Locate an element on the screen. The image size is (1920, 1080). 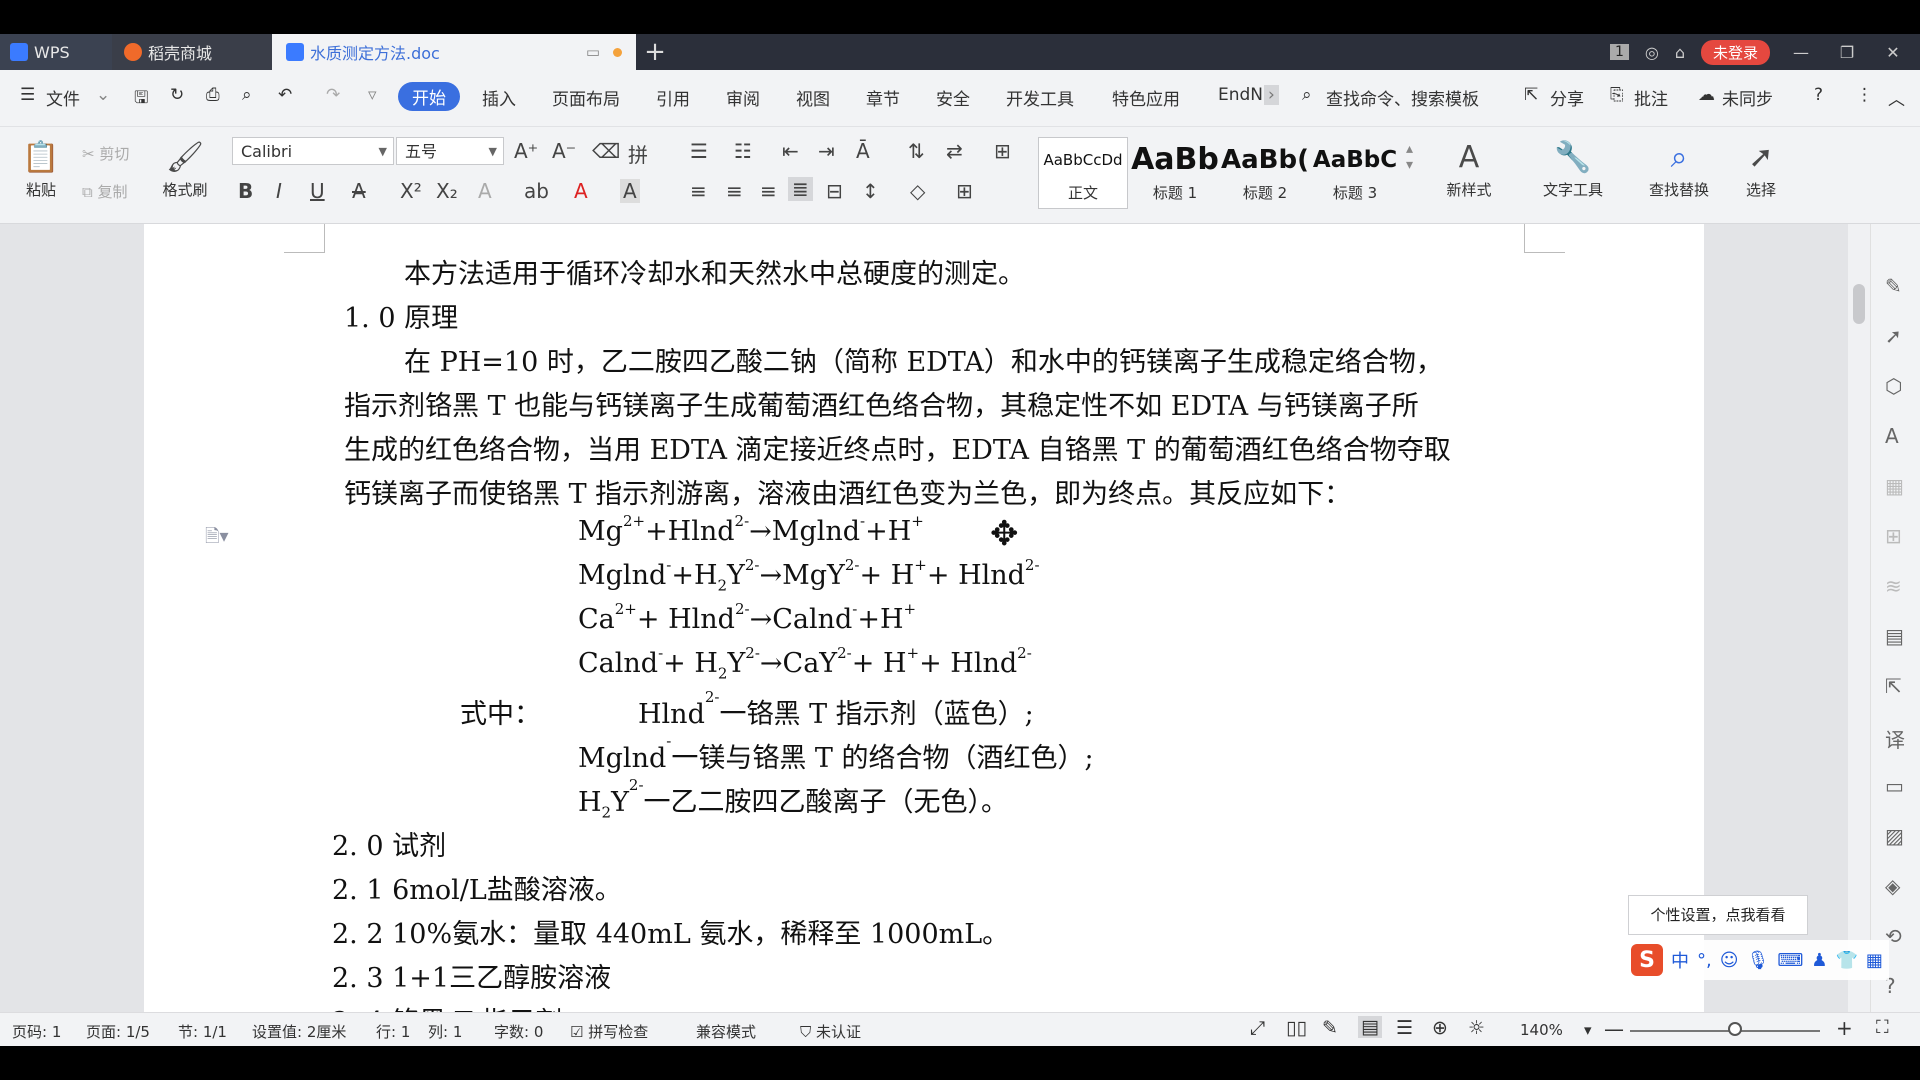
outline-view-icon: ☰ is located at coordinates (1404, 1028).